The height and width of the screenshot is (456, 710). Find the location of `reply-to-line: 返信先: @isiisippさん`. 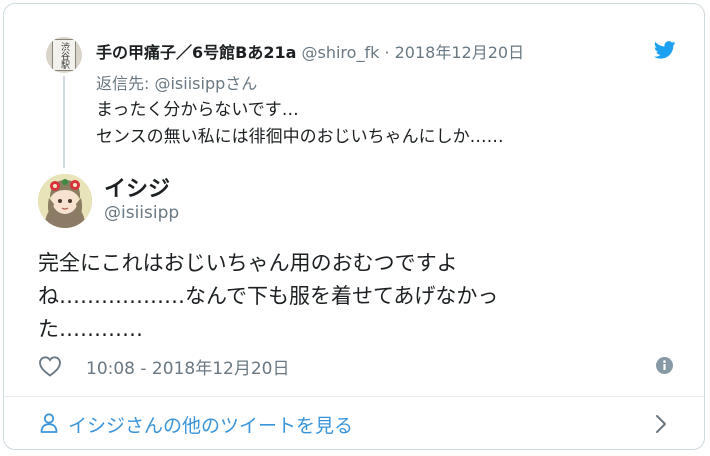

reply-to-line: 返信先: @isiisippさん is located at coordinates (176, 82).